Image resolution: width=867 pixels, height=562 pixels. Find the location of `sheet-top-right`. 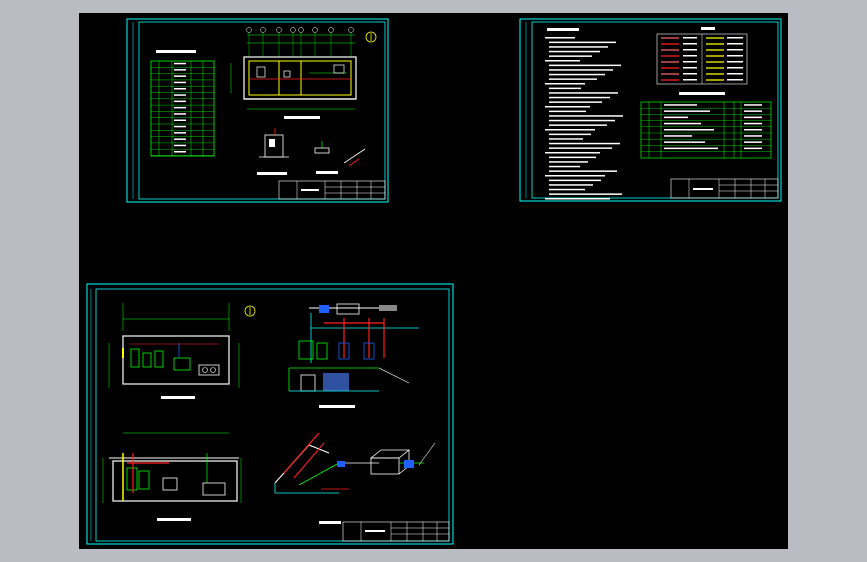

sheet-top-right is located at coordinates (650, 110).